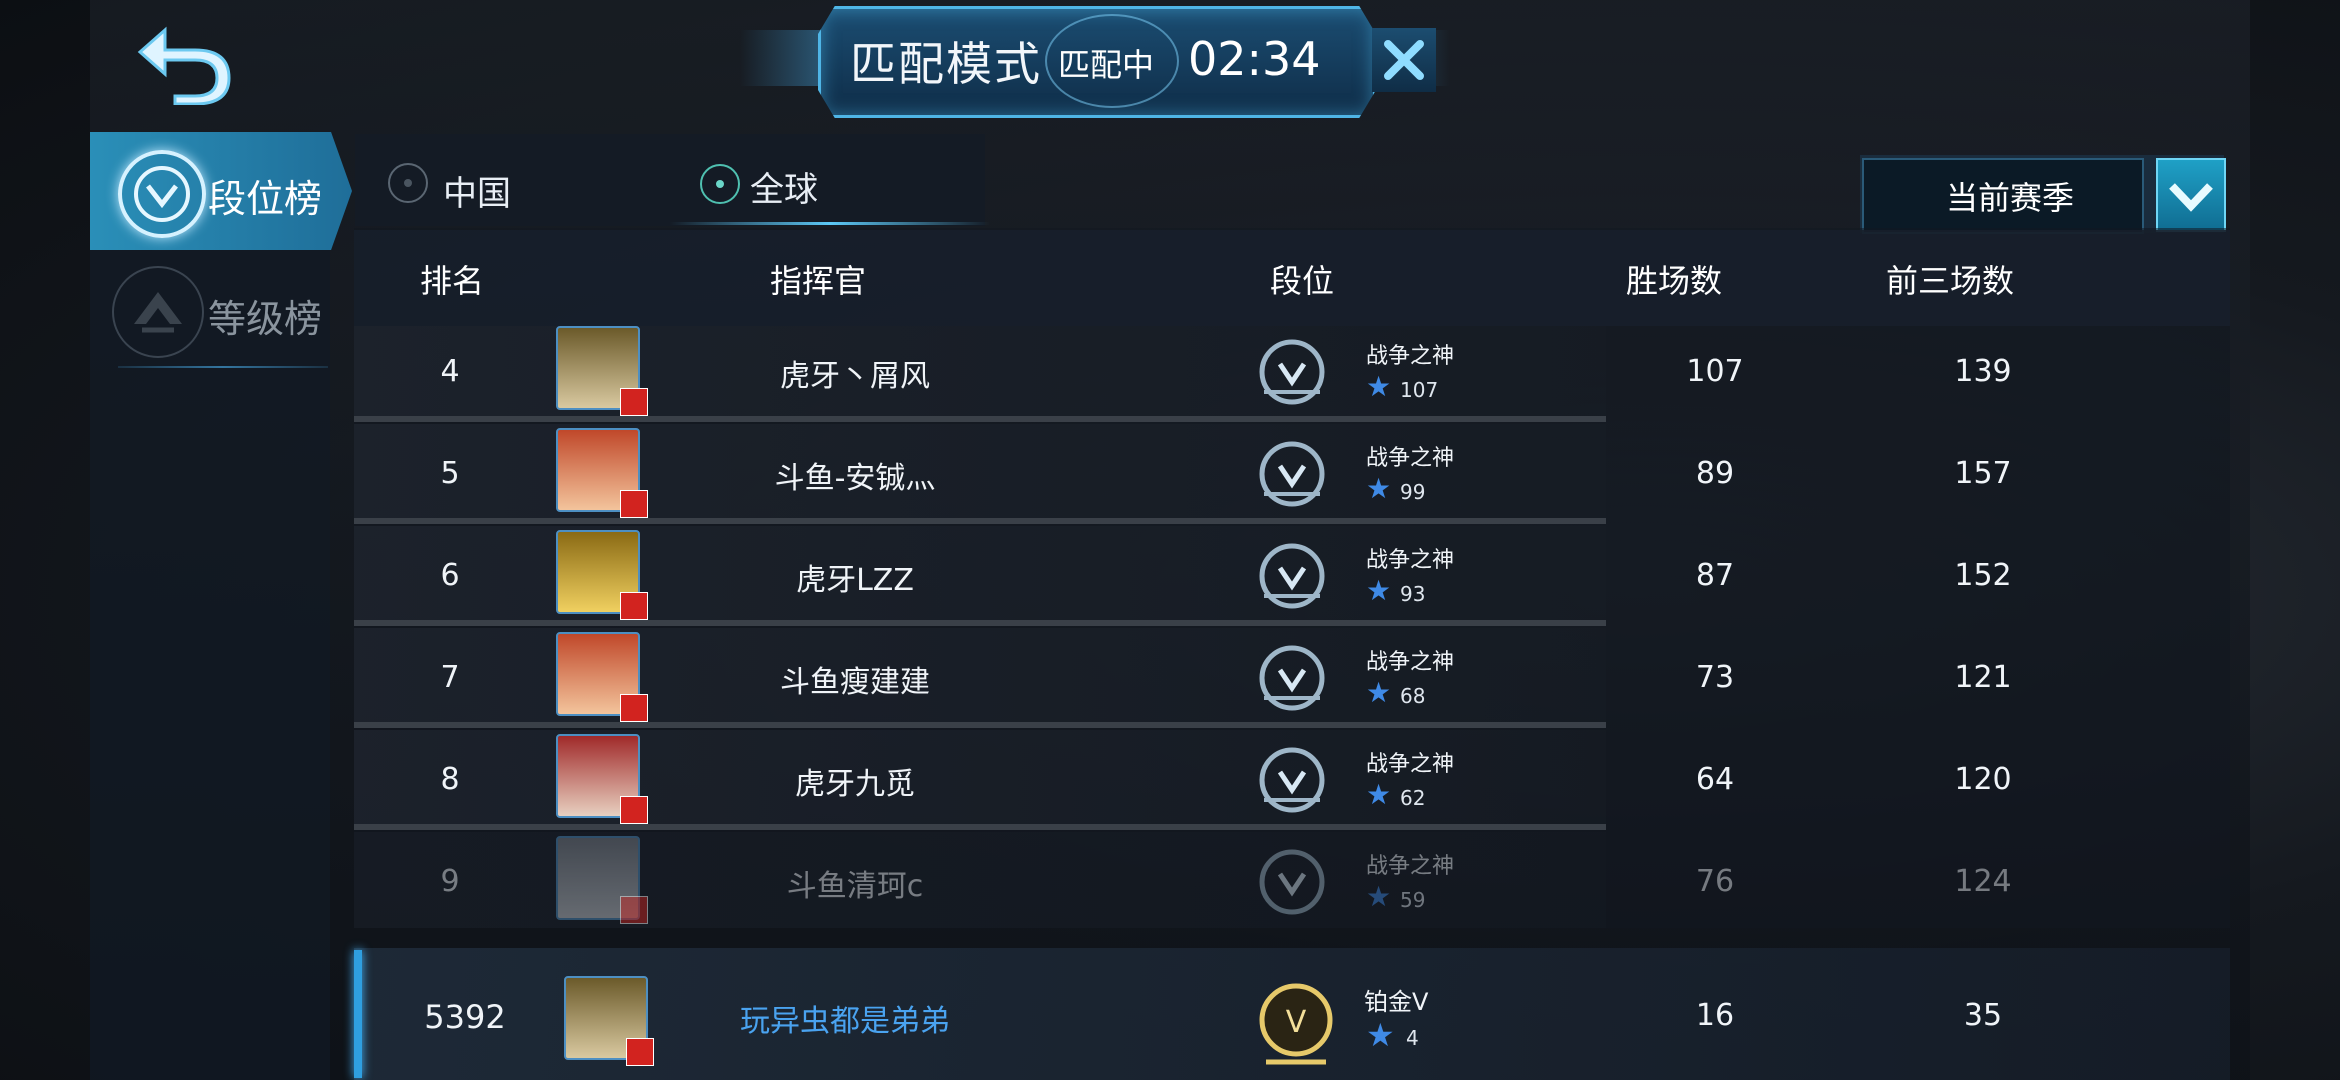 Image resolution: width=2340 pixels, height=1080 pixels. What do you see at coordinates (946, 64) in the screenshot?
I see `match-mode-title: 匹配模式` at bounding box center [946, 64].